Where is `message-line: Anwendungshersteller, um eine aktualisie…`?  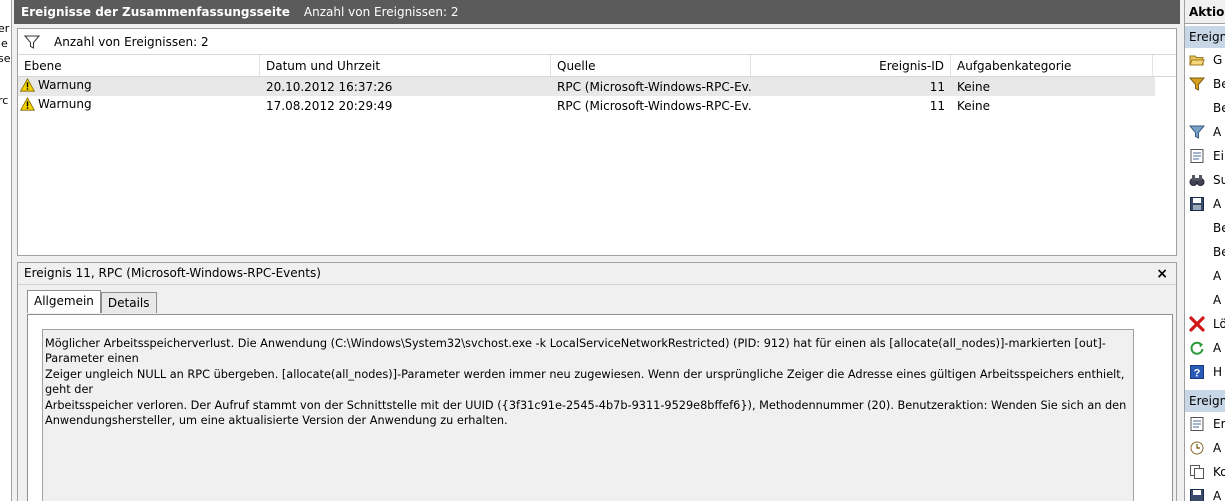
message-line: Anwendungshersteller, um eine aktualisie… is located at coordinates (276, 421).